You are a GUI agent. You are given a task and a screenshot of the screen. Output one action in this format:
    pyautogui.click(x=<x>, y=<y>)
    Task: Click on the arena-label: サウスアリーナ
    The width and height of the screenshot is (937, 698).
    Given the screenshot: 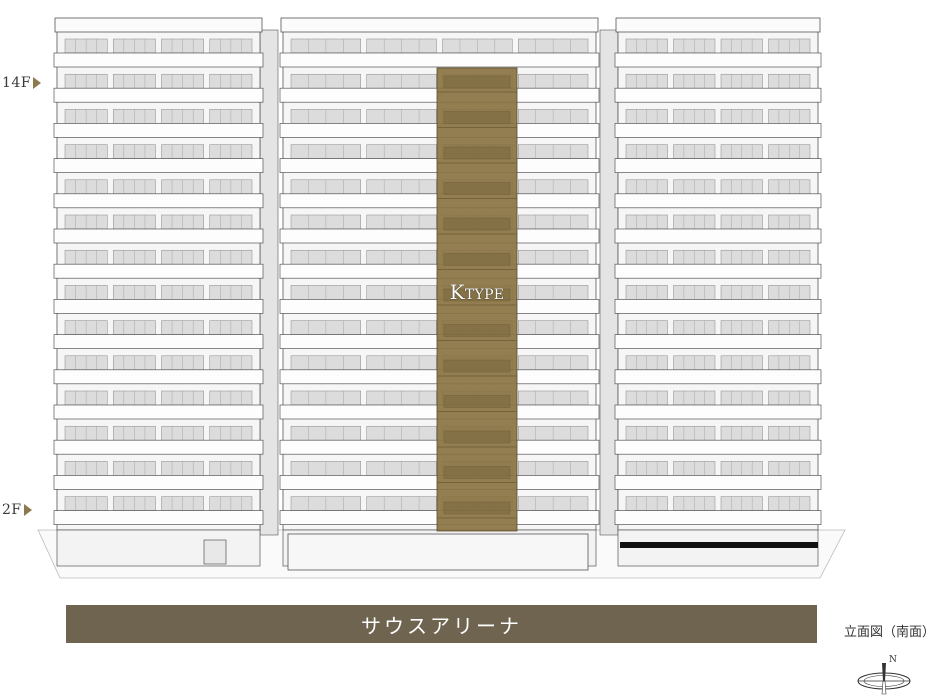 What is the action you would take?
    pyautogui.click(x=441, y=625)
    